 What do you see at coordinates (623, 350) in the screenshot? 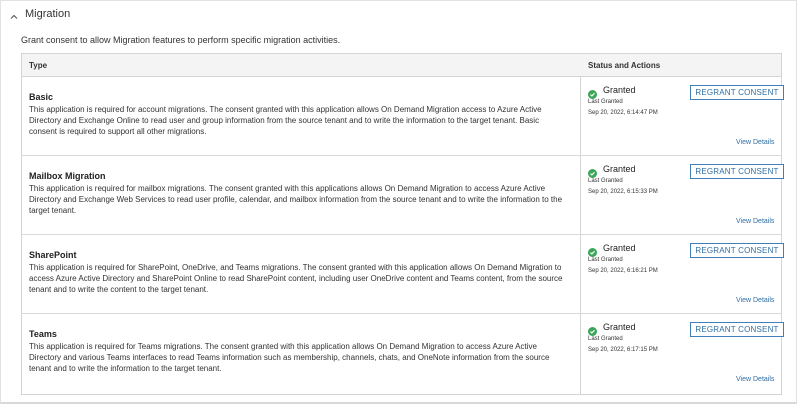
I see `last-granted-date: Sep 20, 2022, 6:17:15 PM` at bounding box center [623, 350].